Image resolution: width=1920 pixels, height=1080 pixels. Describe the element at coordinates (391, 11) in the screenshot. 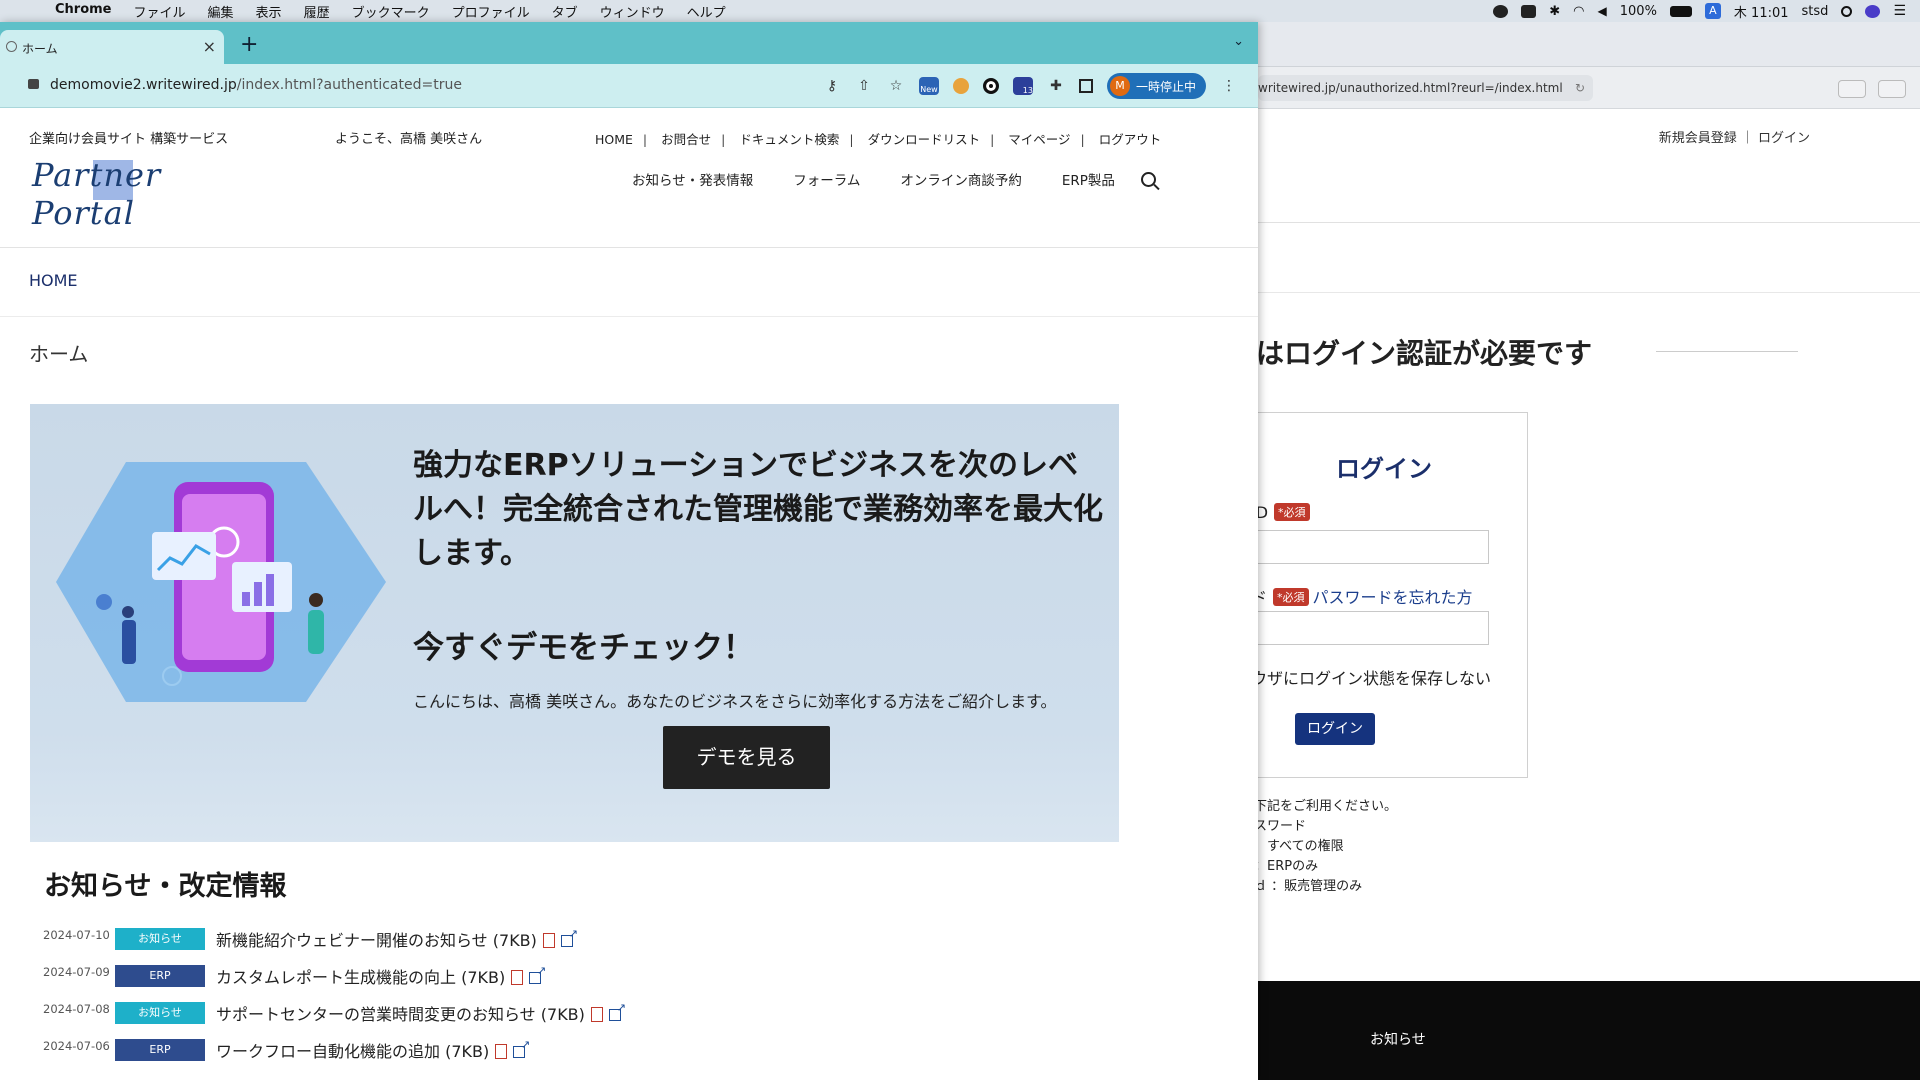

I see `menu-bookmarks: ブックマーク` at that location.